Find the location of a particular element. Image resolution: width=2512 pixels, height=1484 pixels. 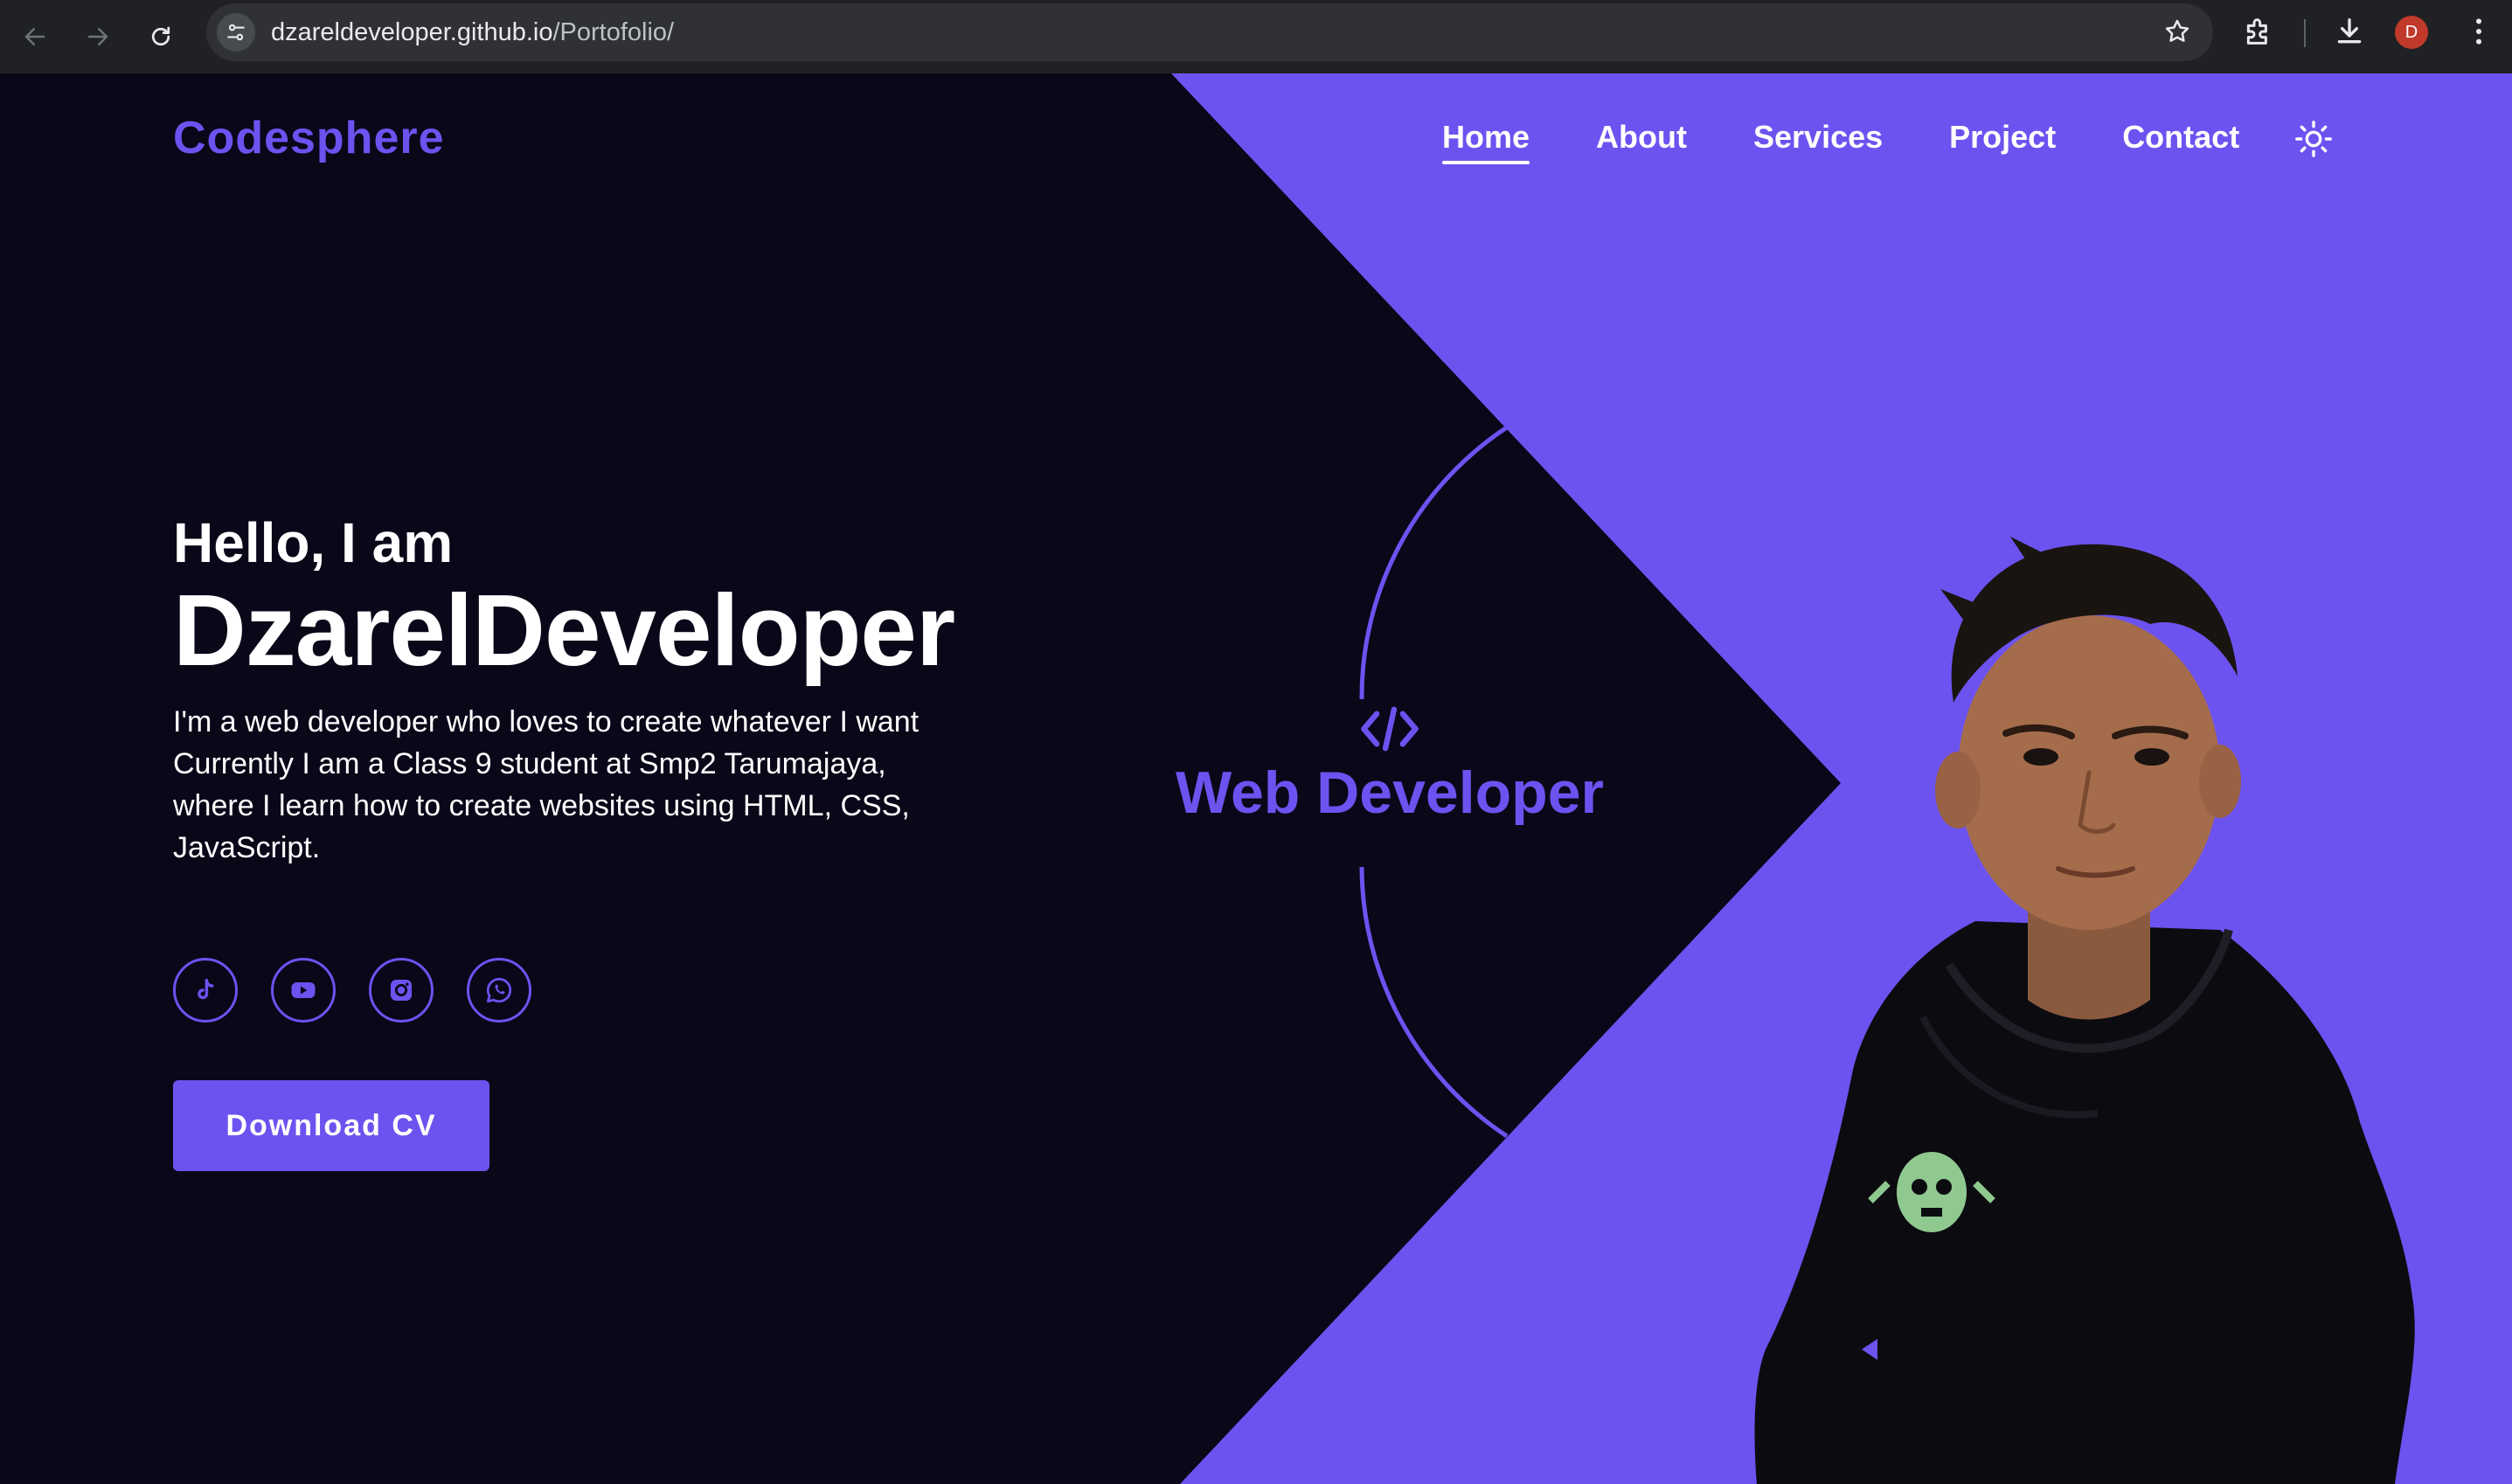

theme-toggle-button is located at coordinates (2313, 141).